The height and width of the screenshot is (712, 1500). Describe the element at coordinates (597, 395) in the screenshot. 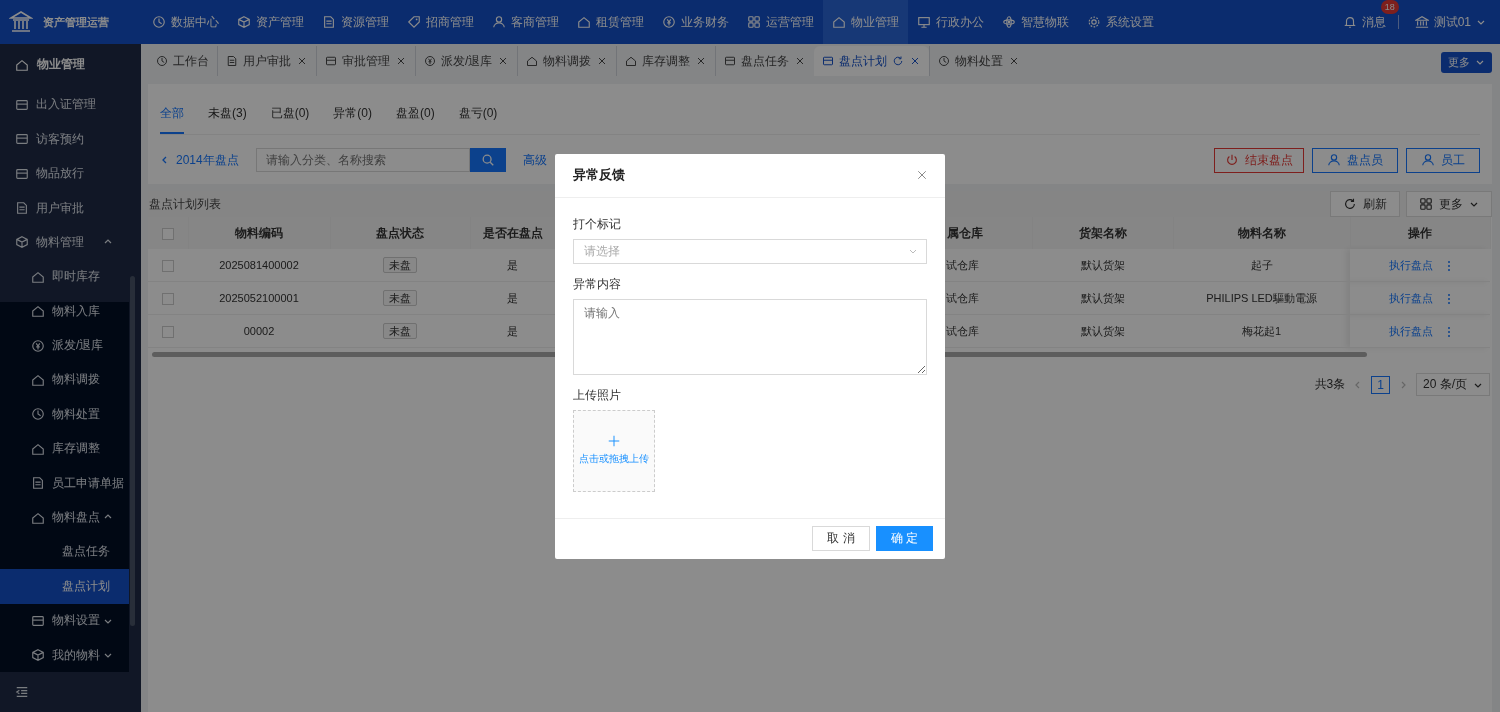

I see `field-label: 上传照片` at that location.